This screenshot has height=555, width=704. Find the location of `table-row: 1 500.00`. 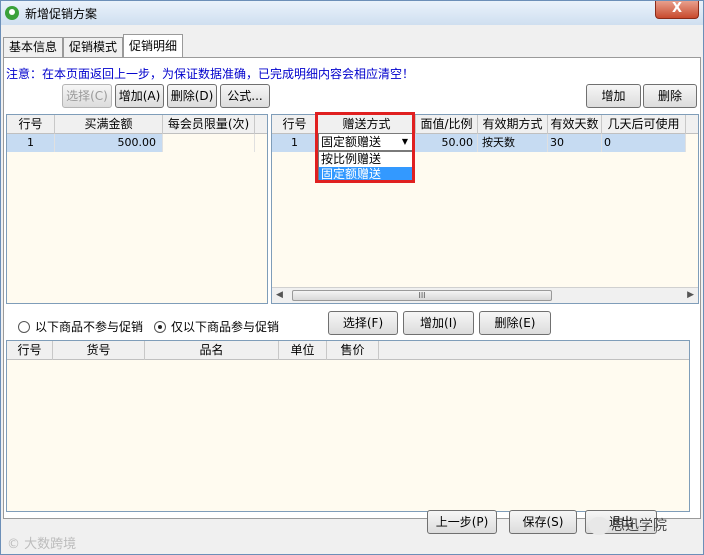

table-row: 1 500.00 is located at coordinates (131, 143).